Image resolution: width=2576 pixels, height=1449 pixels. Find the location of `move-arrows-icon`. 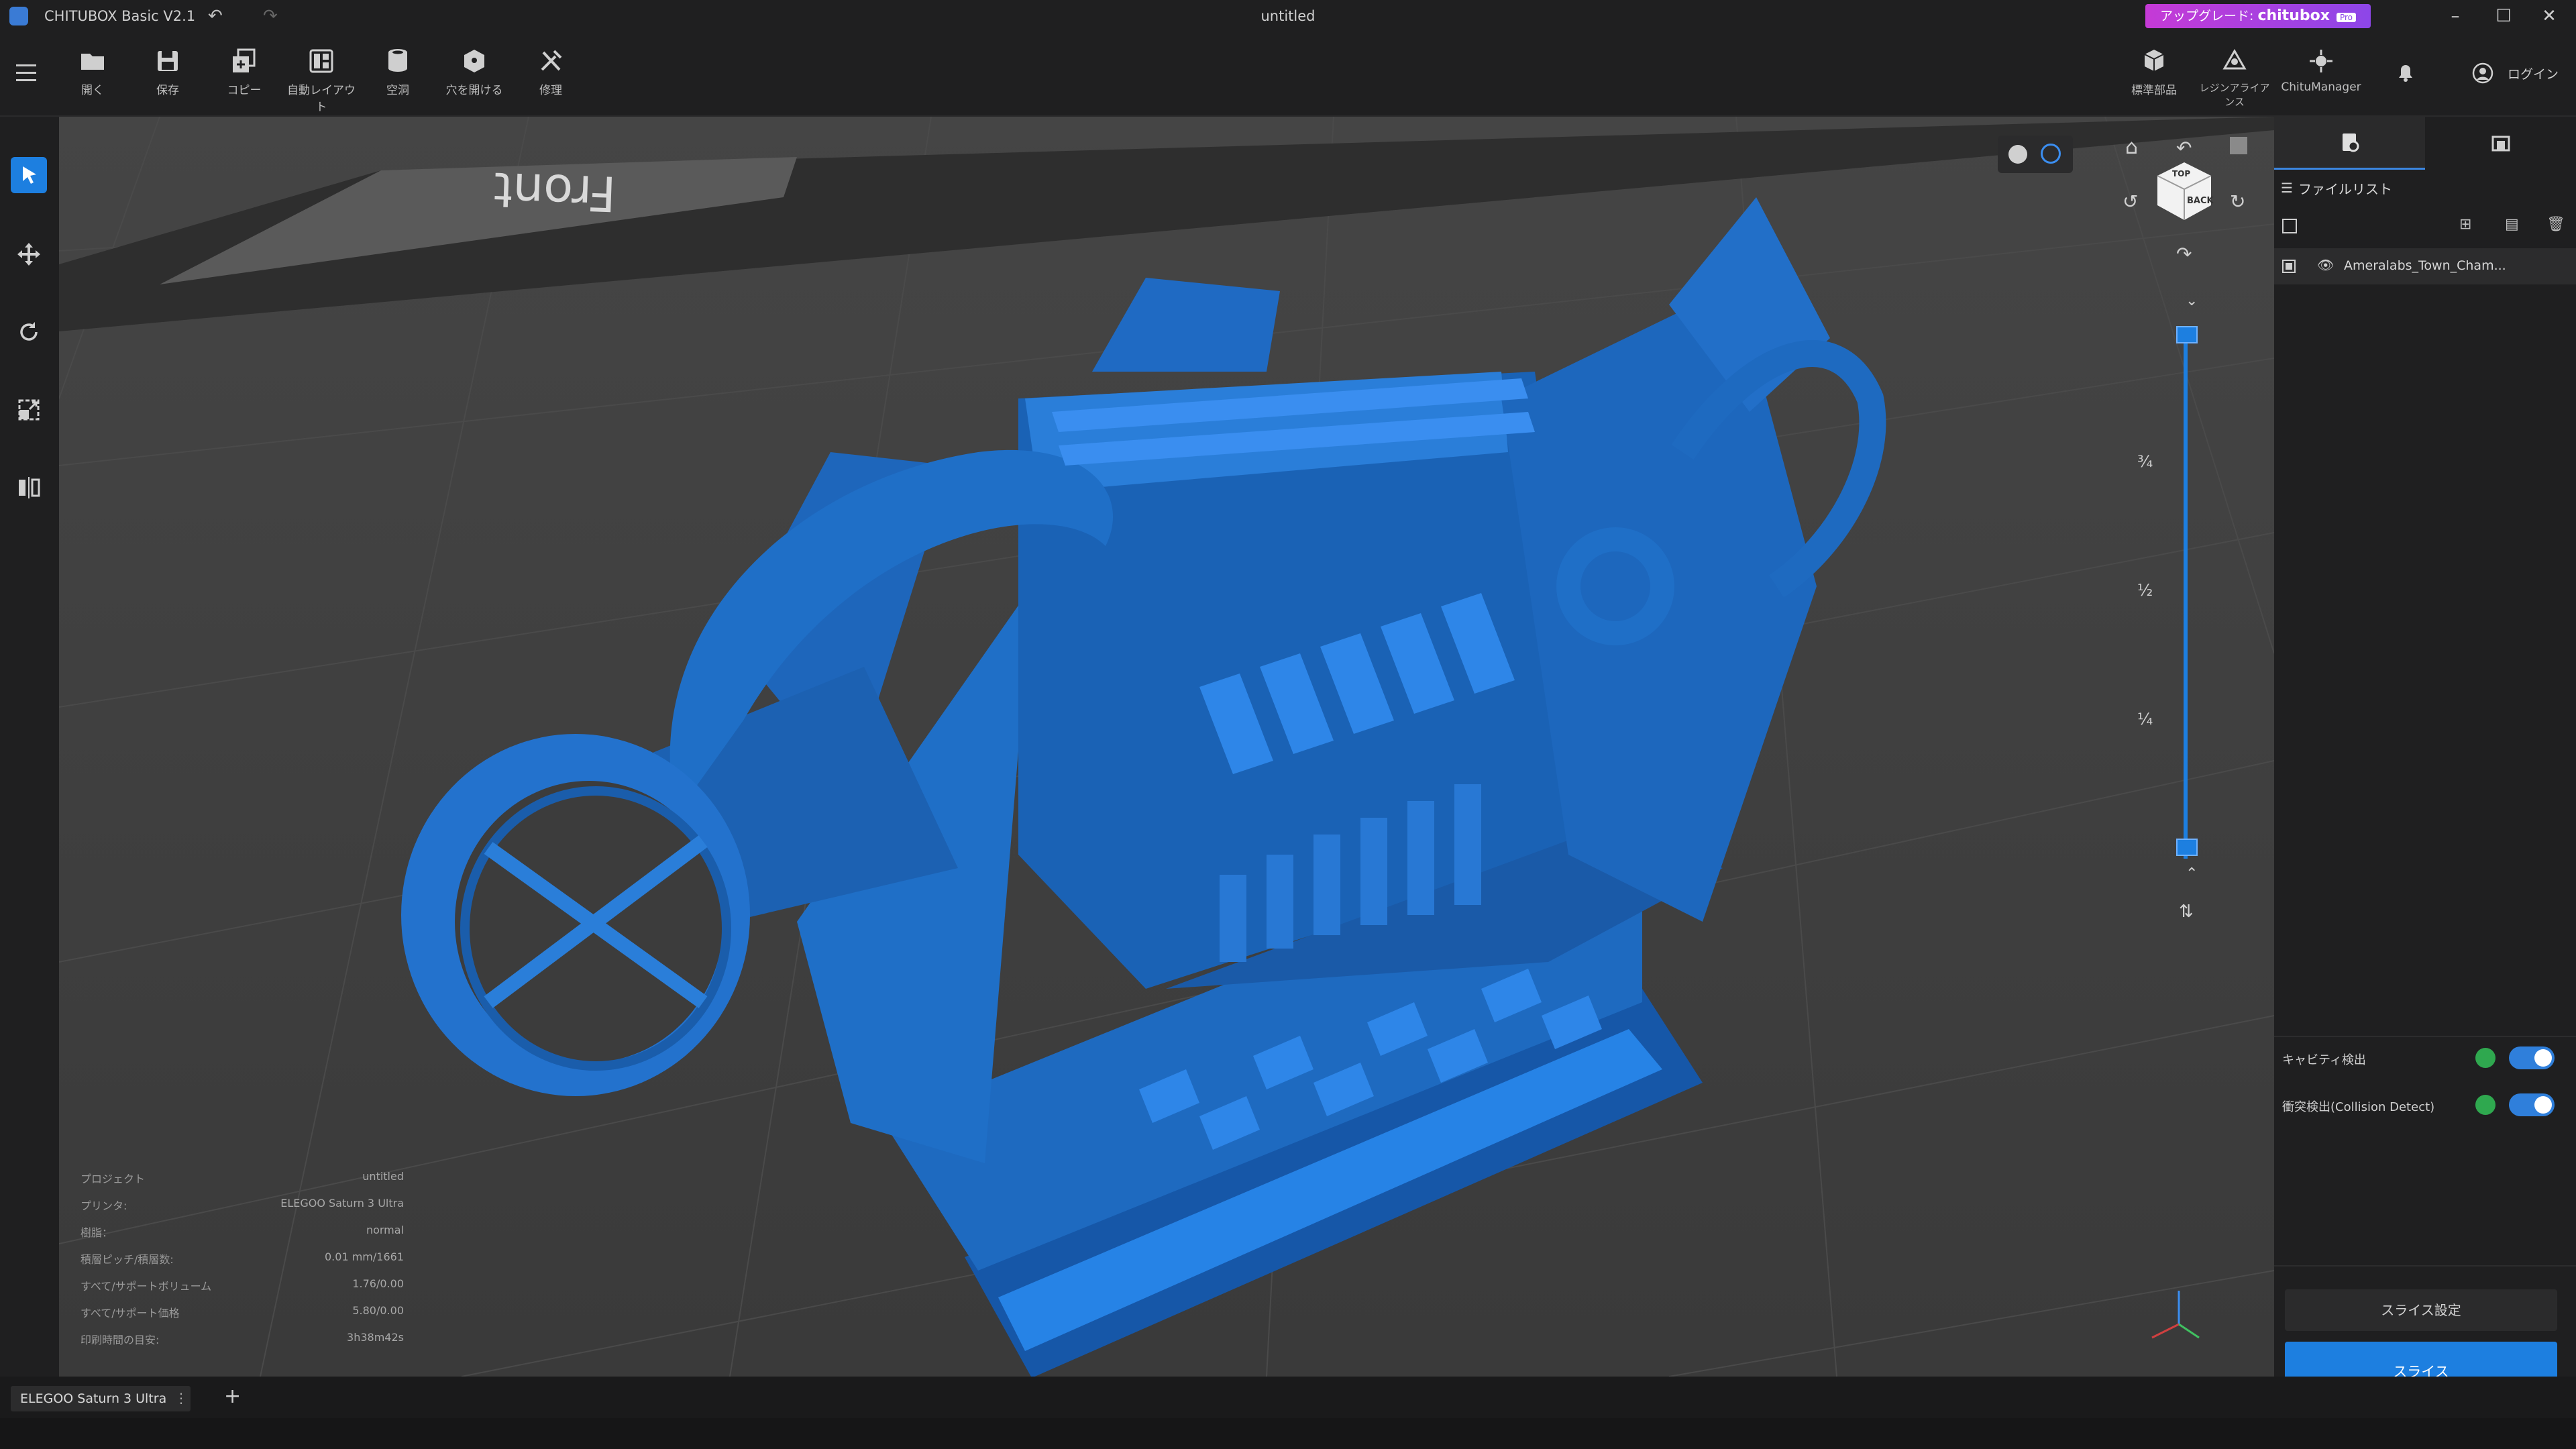

move-arrows-icon is located at coordinates (28, 254).